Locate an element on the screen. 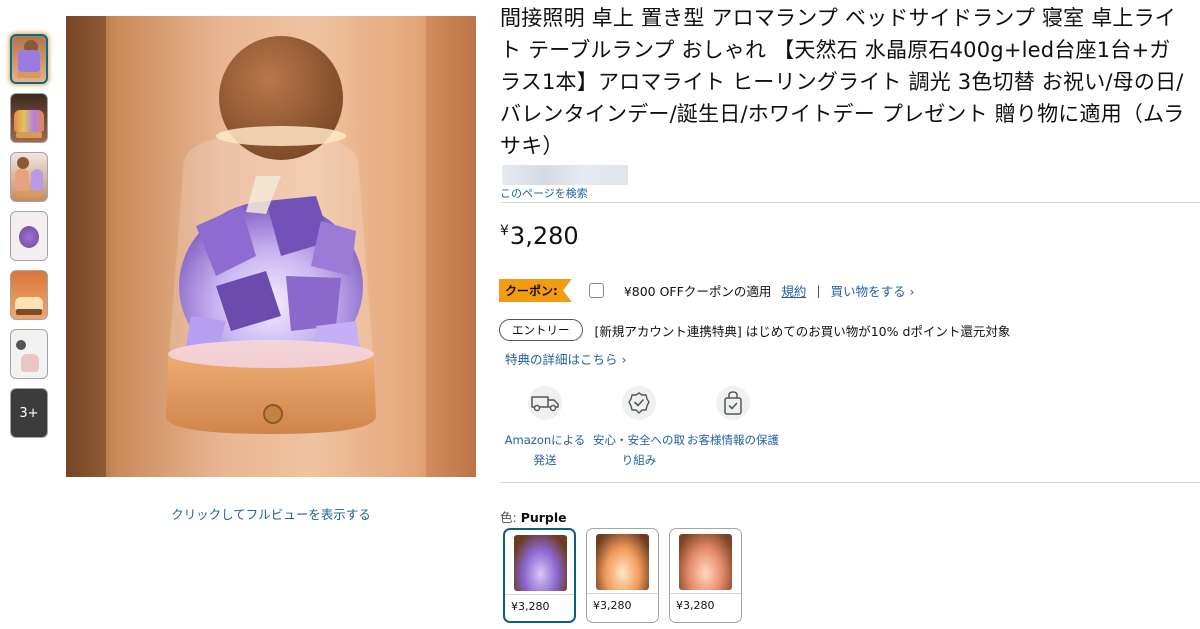 This screenshot has width=1200, height=629. safety-badge-icon is located at coordinates (639, 403).